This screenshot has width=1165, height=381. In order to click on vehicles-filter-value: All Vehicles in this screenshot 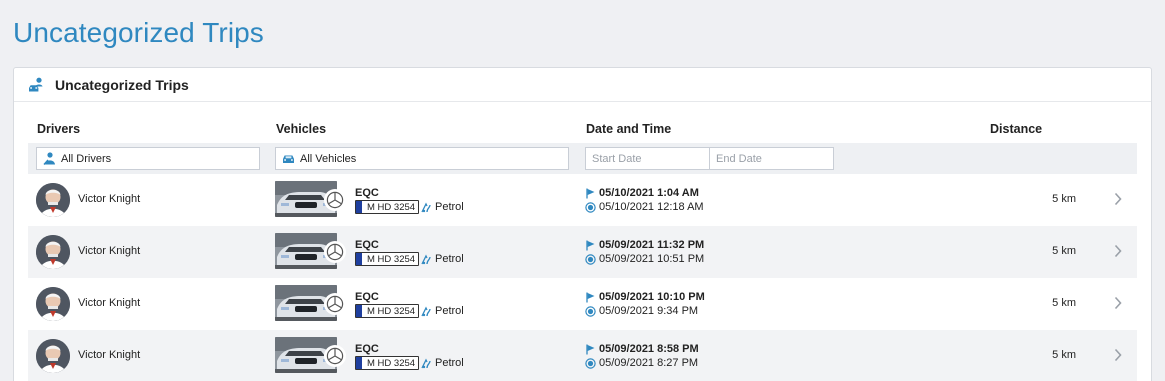, I will do `click(328, 158)`.